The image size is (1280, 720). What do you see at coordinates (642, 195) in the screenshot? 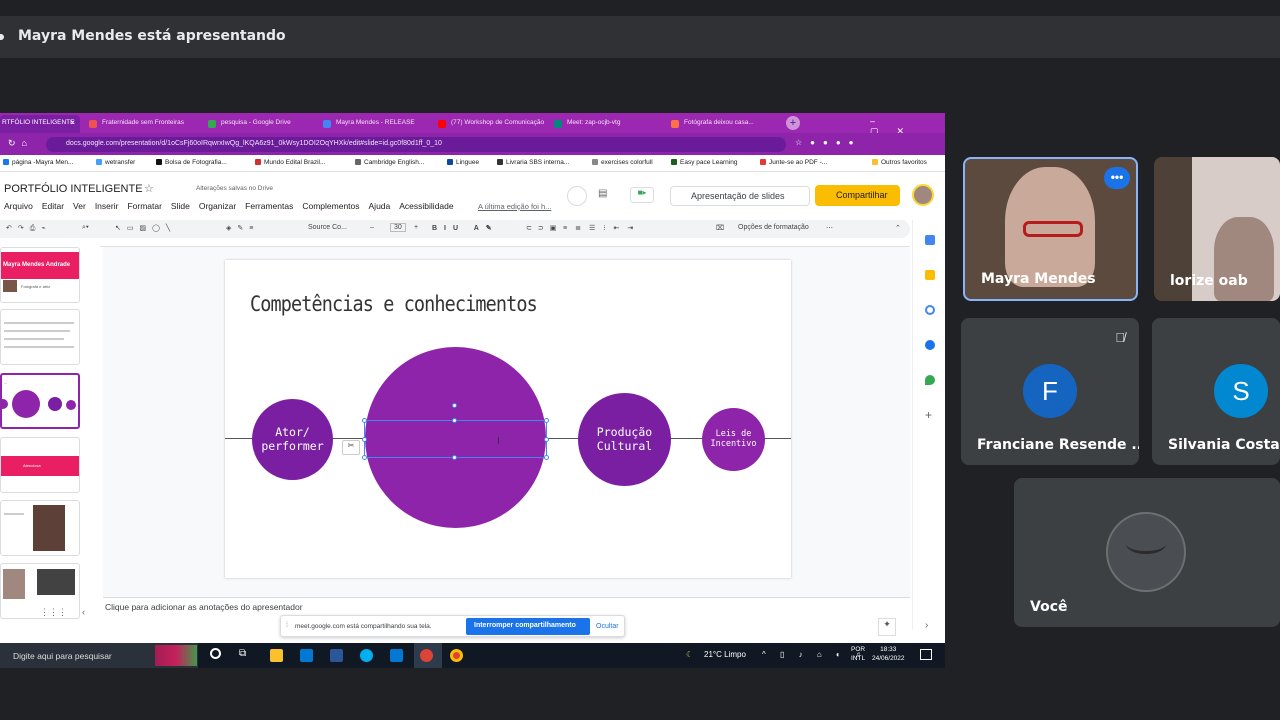
I see `meet-camera-icon: ■▸` at bounding box center [642, 195].